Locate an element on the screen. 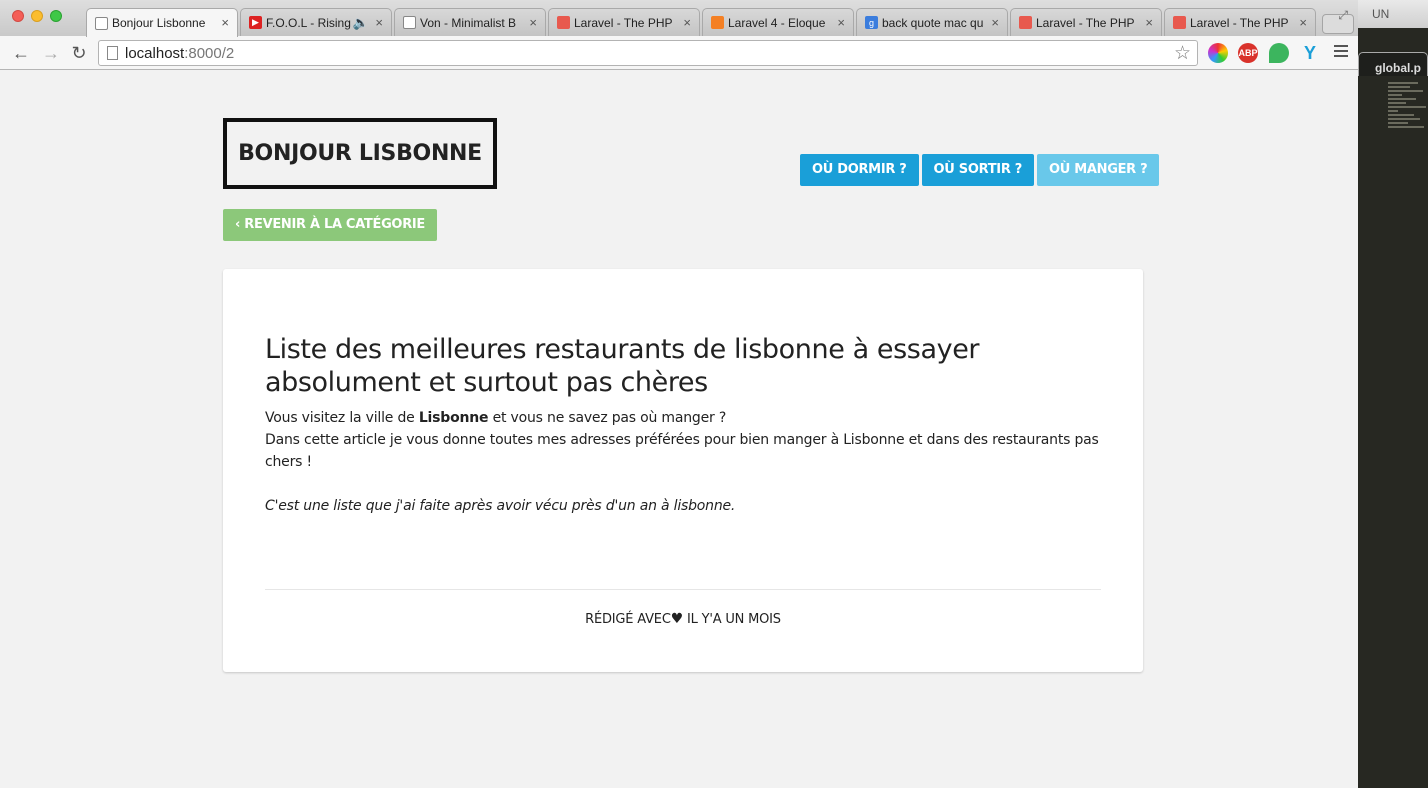 This screenshot has width=1428, height=788. article-footer: RÉDIGÉ AVEC♥ IL Y'A UN MOIS is located at coordinates (683, 619).